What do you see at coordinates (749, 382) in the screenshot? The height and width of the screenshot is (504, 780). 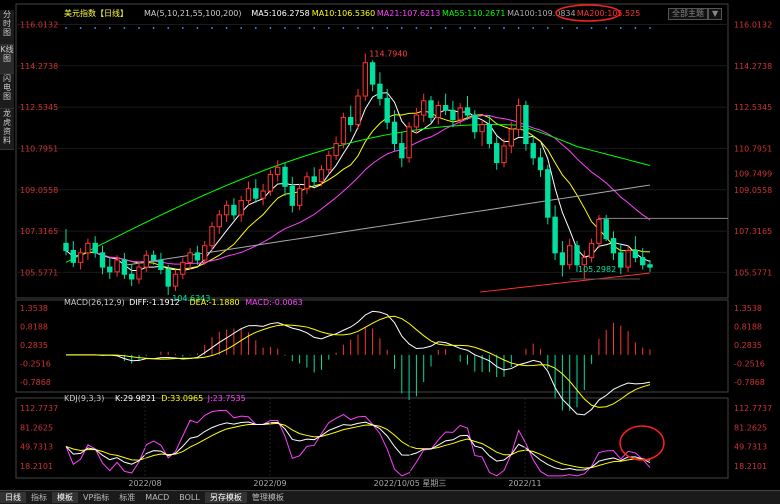 I see `macd-y-tick-right: -0.7868` at bounding box center [749, 382].